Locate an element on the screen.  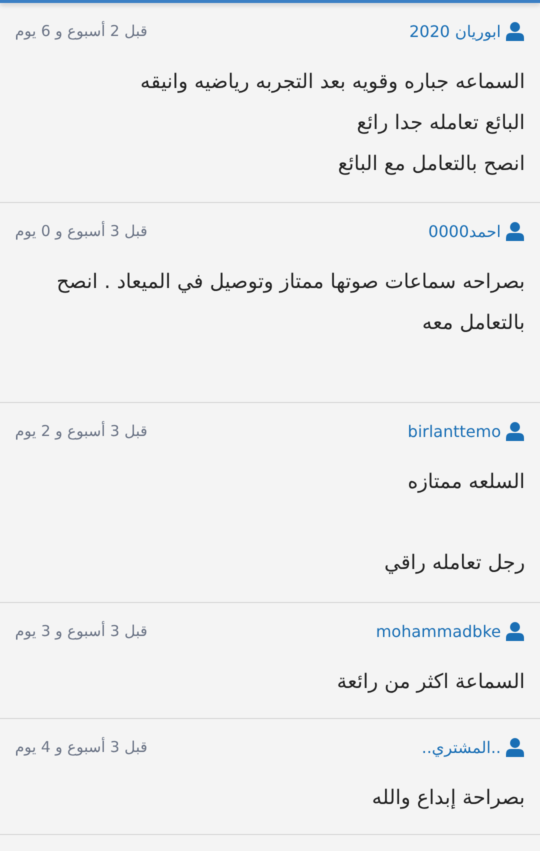
review-text: البائع تعامله جدا رائع is located at coordinates (440, 122).